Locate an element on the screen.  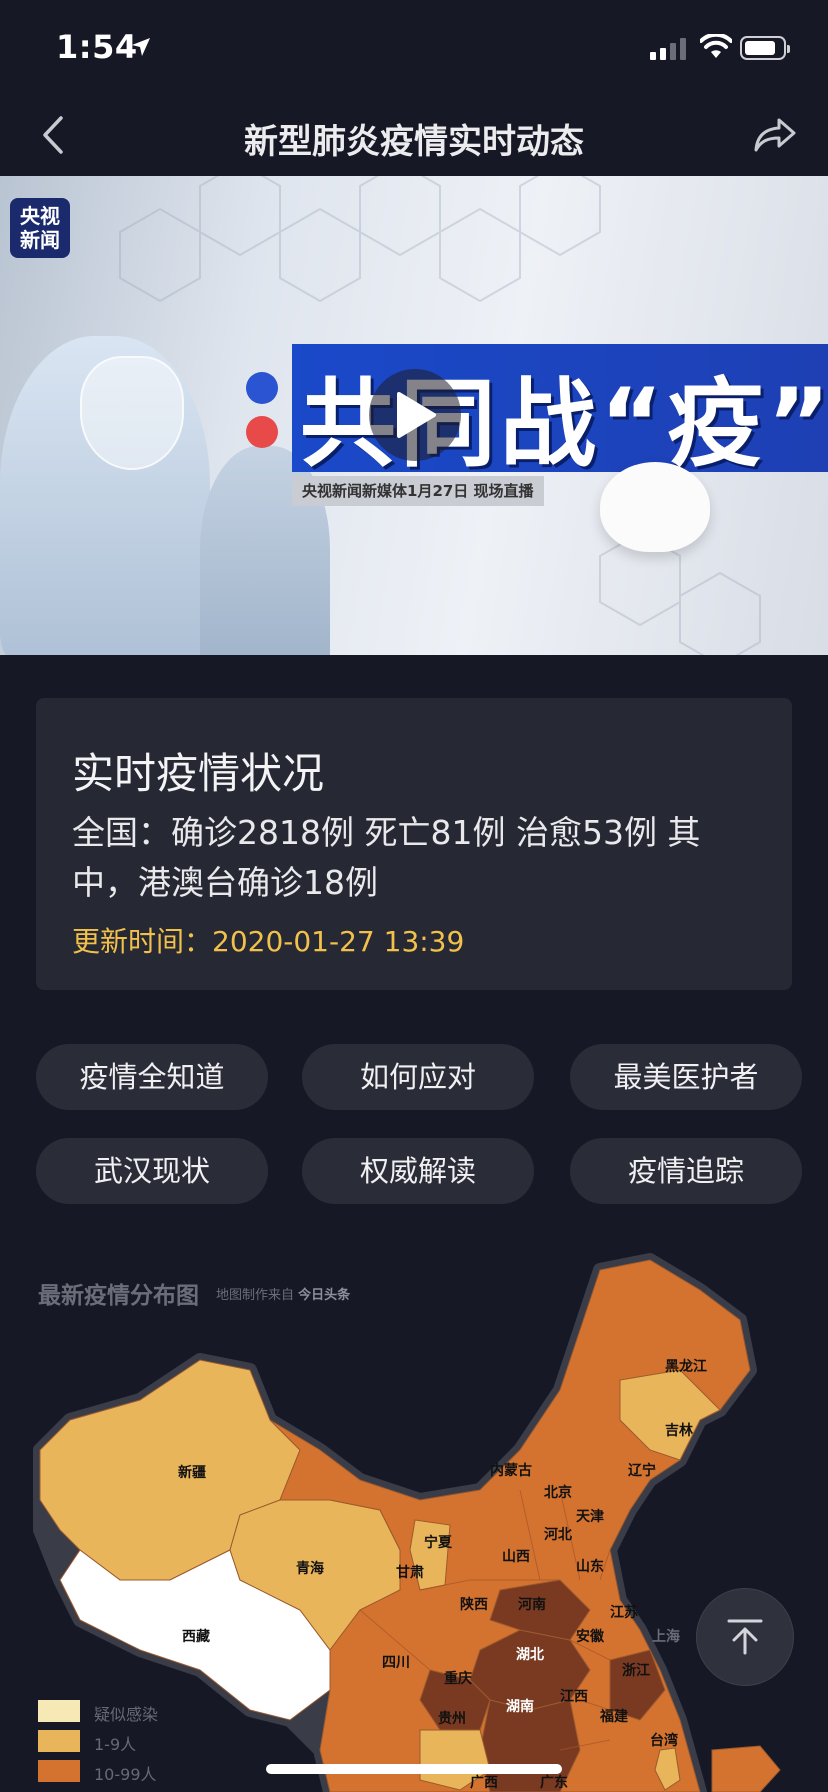
province-label: 上海 is located at coordinates (666, 1637).